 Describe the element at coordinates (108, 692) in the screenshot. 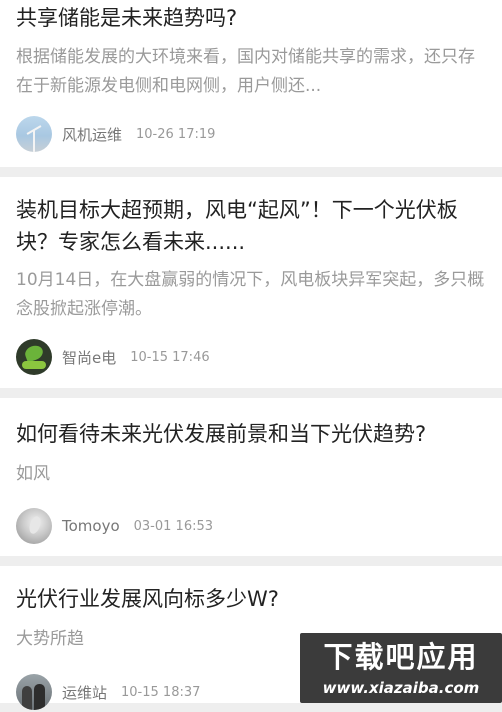

I see `article-meta: 运维站 10-15 18:37` at that location.